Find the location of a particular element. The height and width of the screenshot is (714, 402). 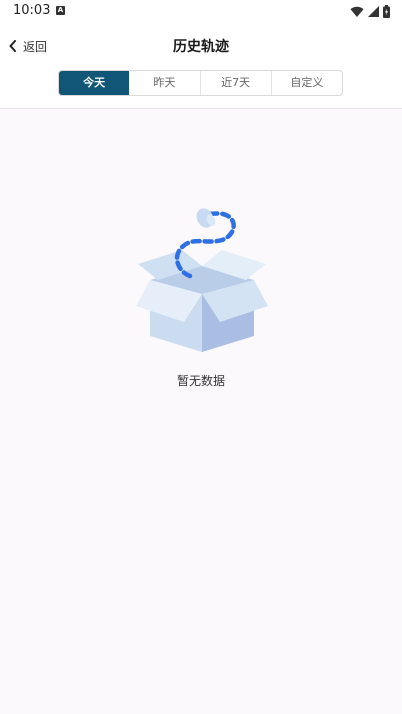

tab-last-7-days: 近7天 is located at coordinates (236, 83).